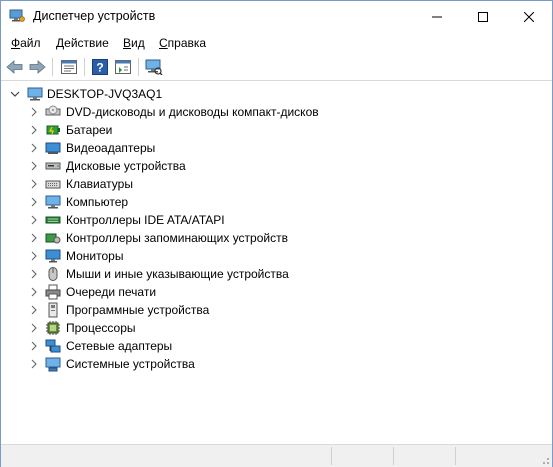 The height and width of the screenshot is (467, 553). I want to click on scan-hardware-icon, so click(154, 67).